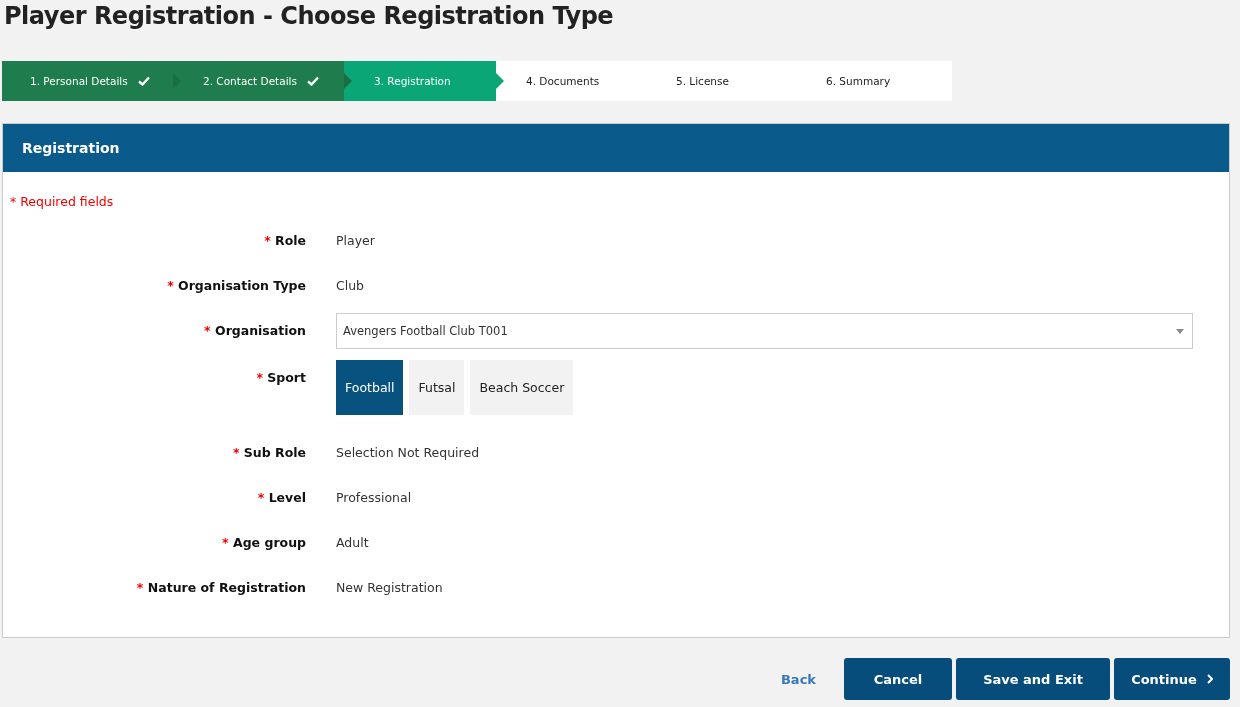  What do you see at coordinates (1172, 679) in the screenshot?
I see `continue-button: Continue` at bounding box center [1172, 679].